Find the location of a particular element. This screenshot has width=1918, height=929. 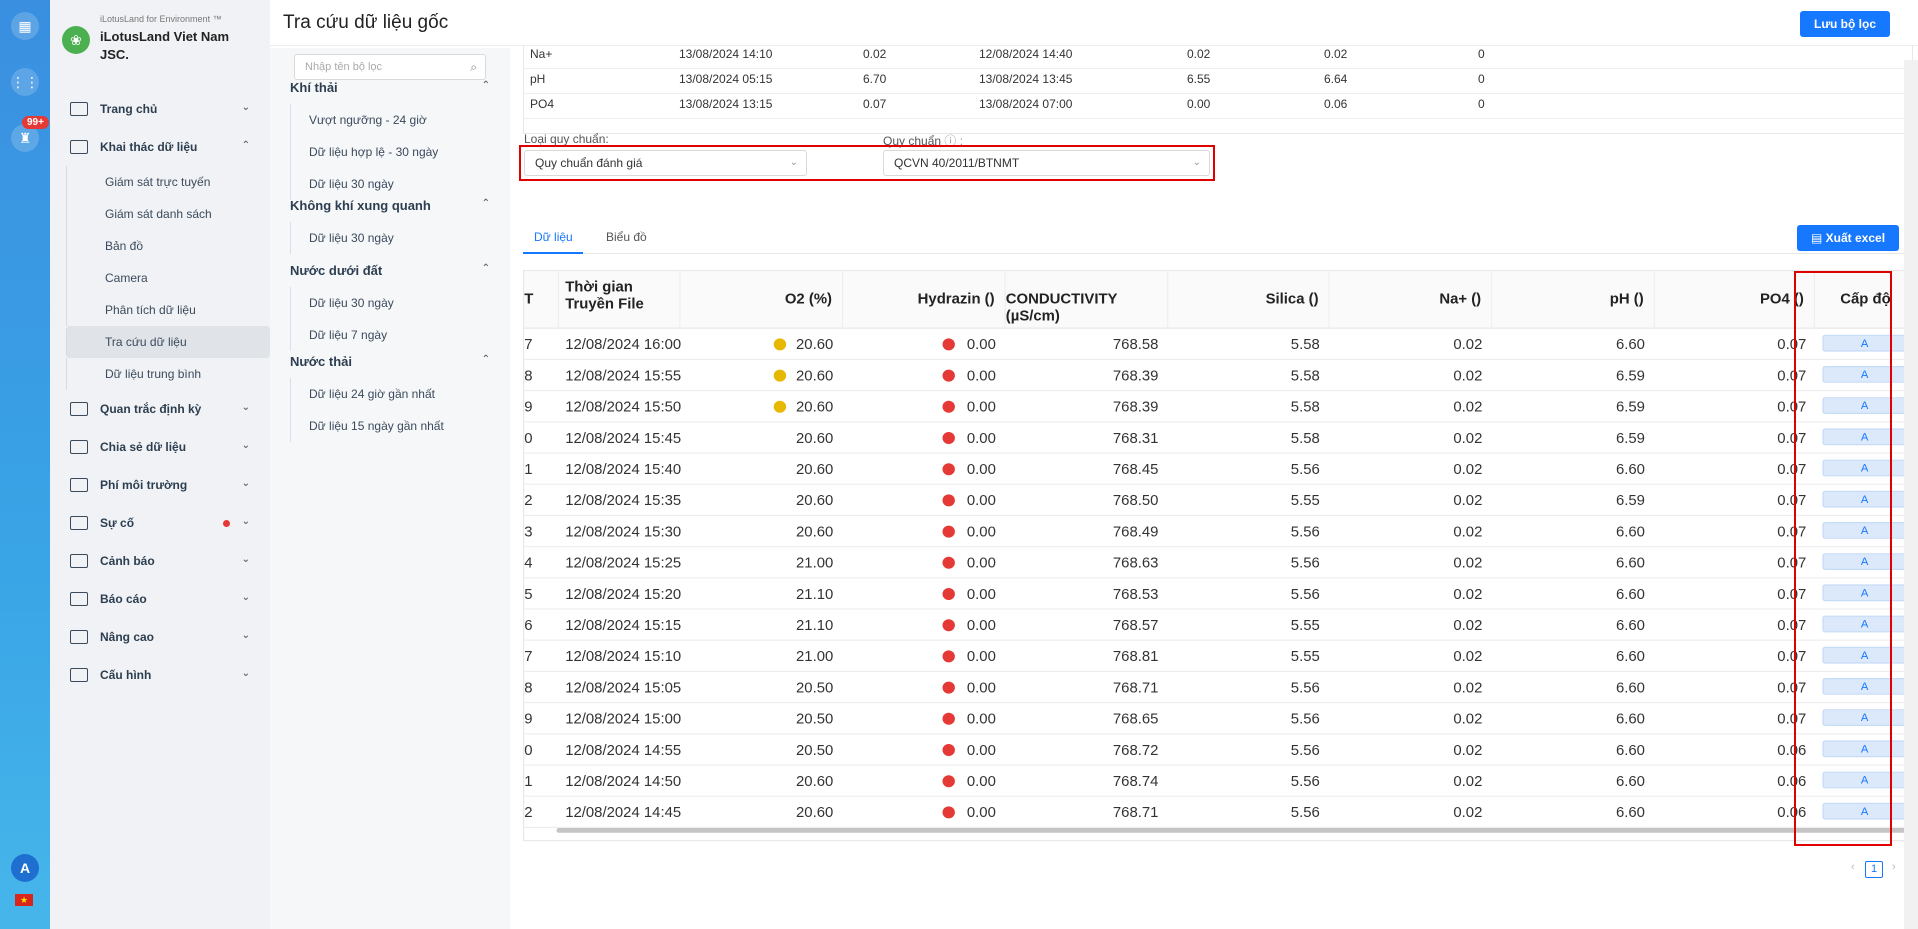

column-header: O2 (%) is located at coordinates (762, 300).